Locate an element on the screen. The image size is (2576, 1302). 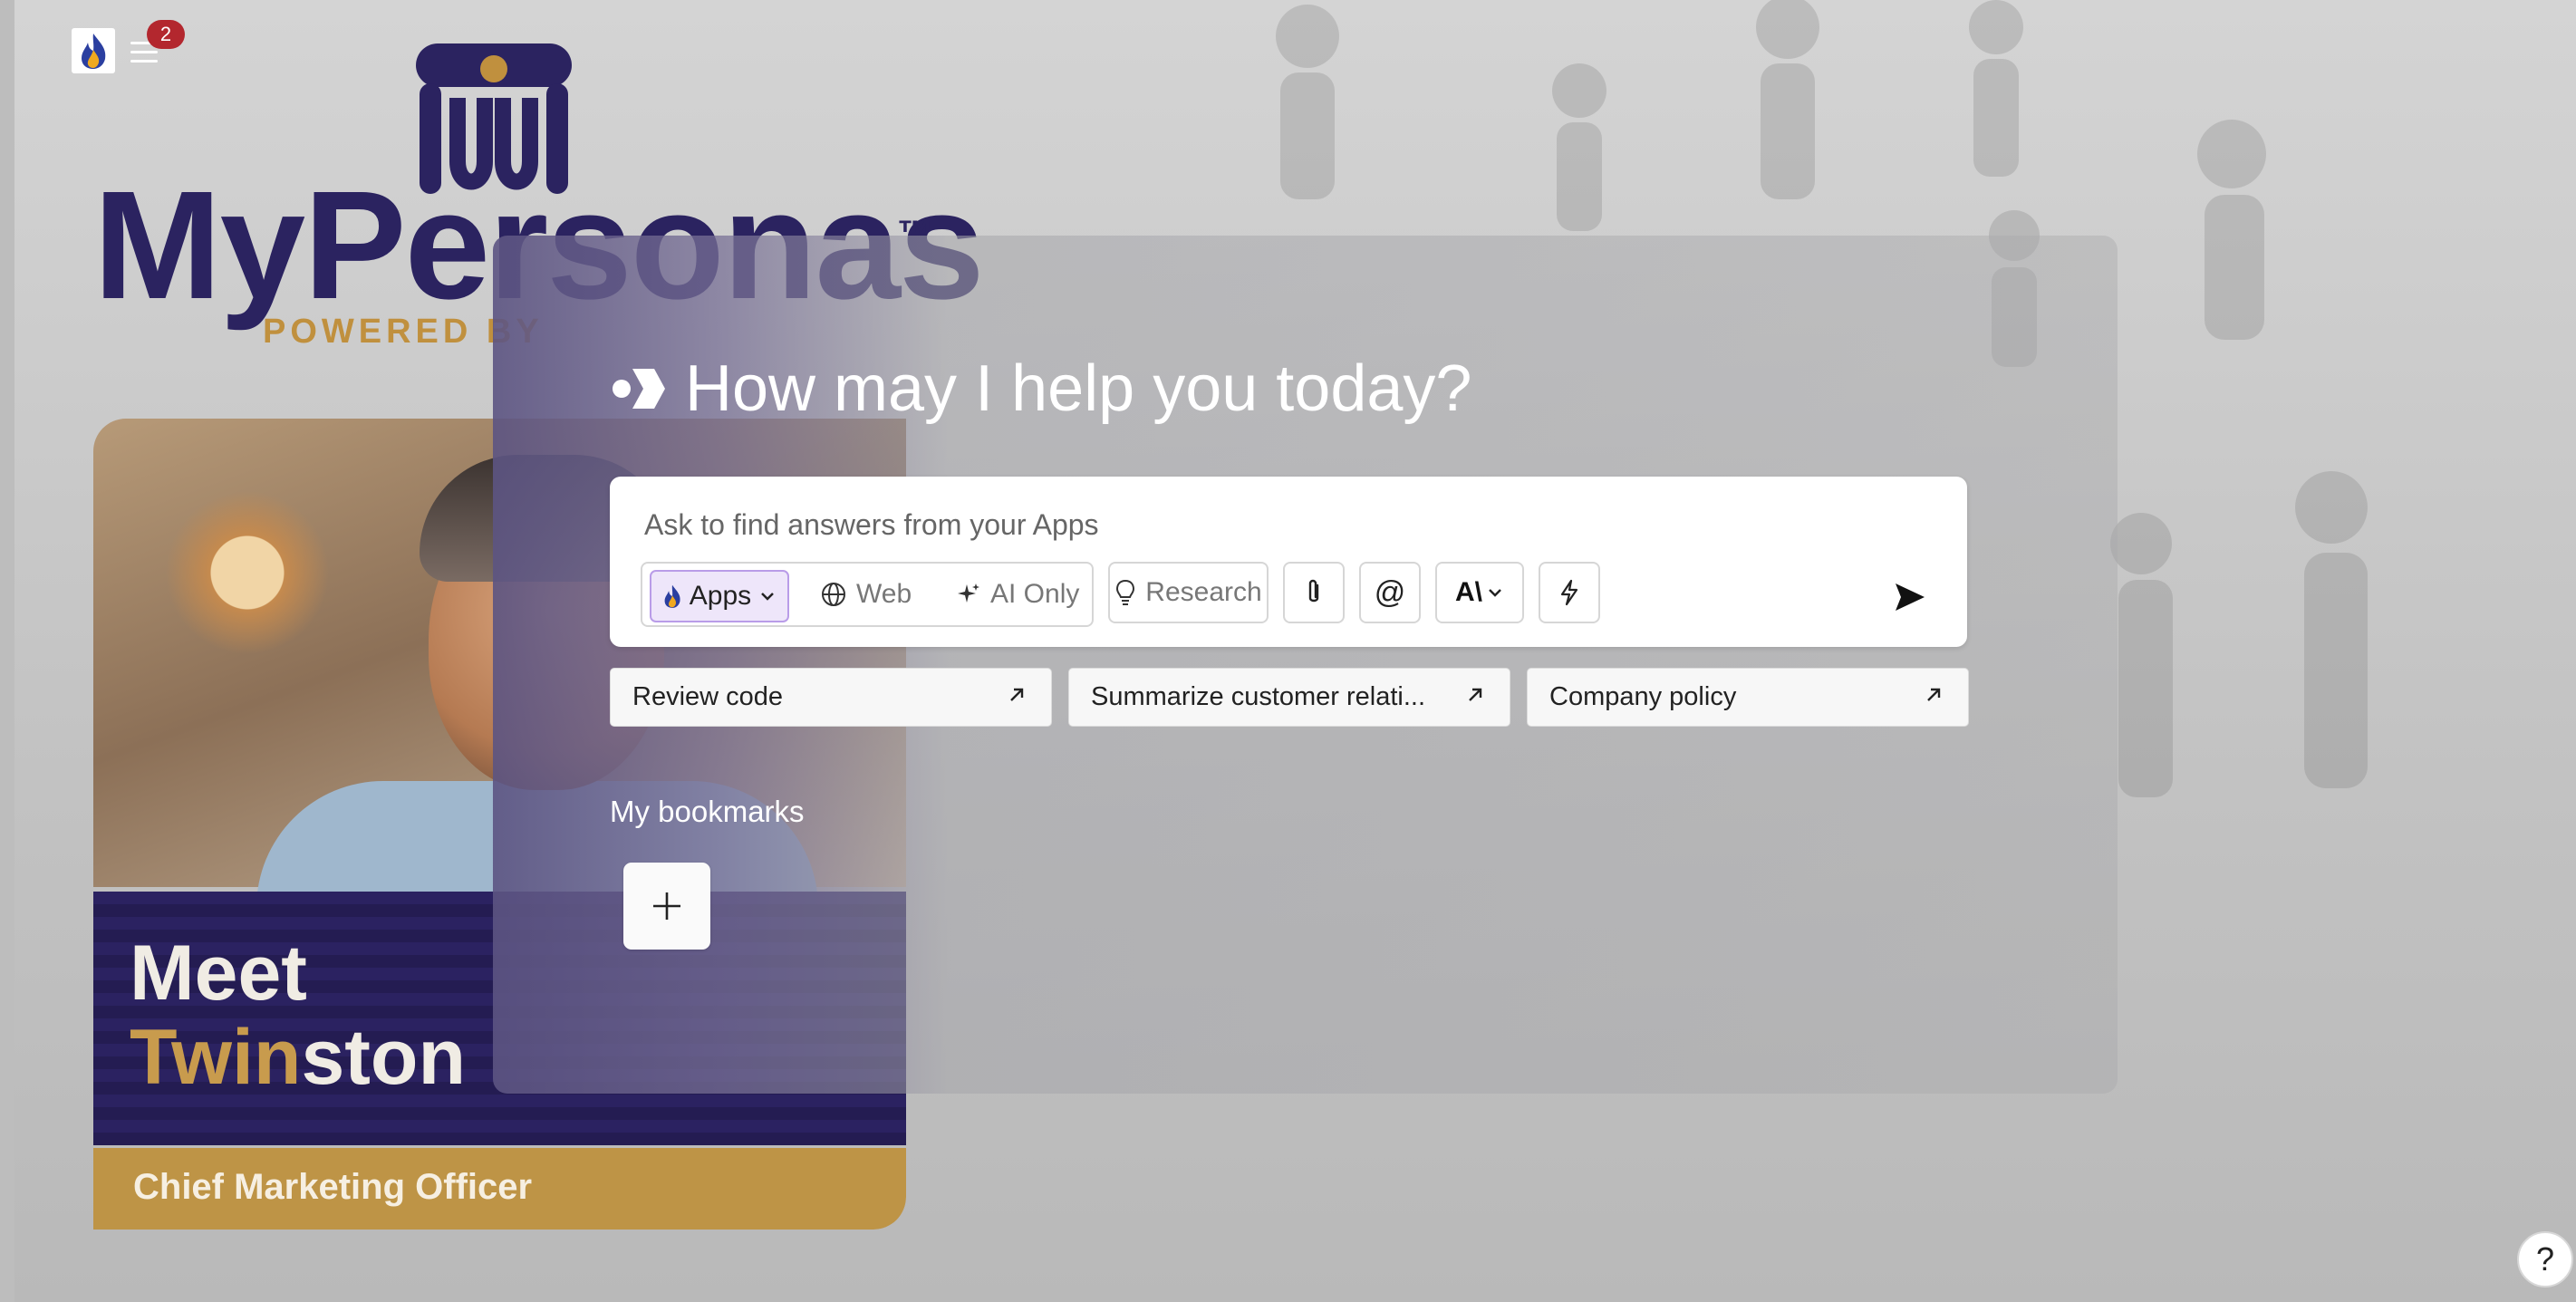
persona-name: Twinston is located at coordinates (298, 1057).